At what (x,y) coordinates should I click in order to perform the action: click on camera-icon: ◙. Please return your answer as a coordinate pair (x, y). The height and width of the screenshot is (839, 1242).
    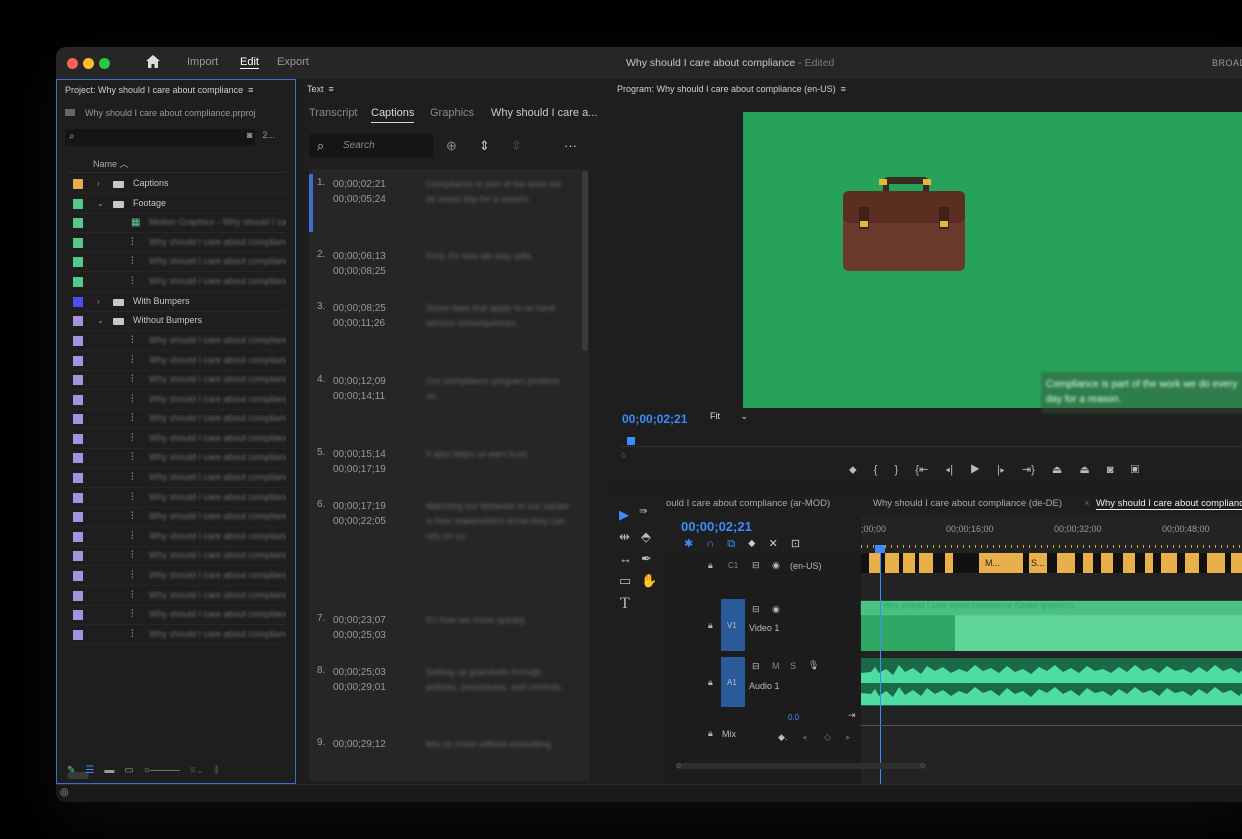
    Looking at the image, I should click on (1110, 470).